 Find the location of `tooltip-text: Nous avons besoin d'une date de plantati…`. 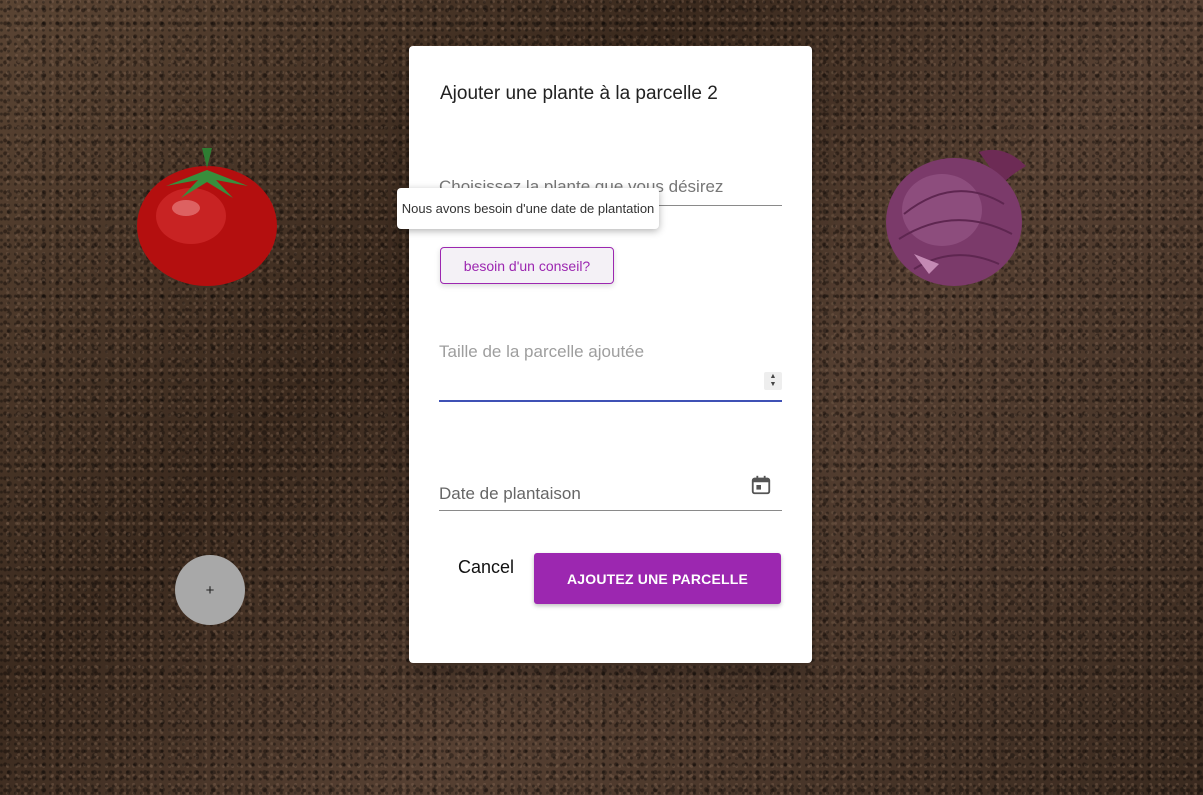

tooltip-text: Nous avons besoin d'une date de plantati… is located at coordinates (528, 208).